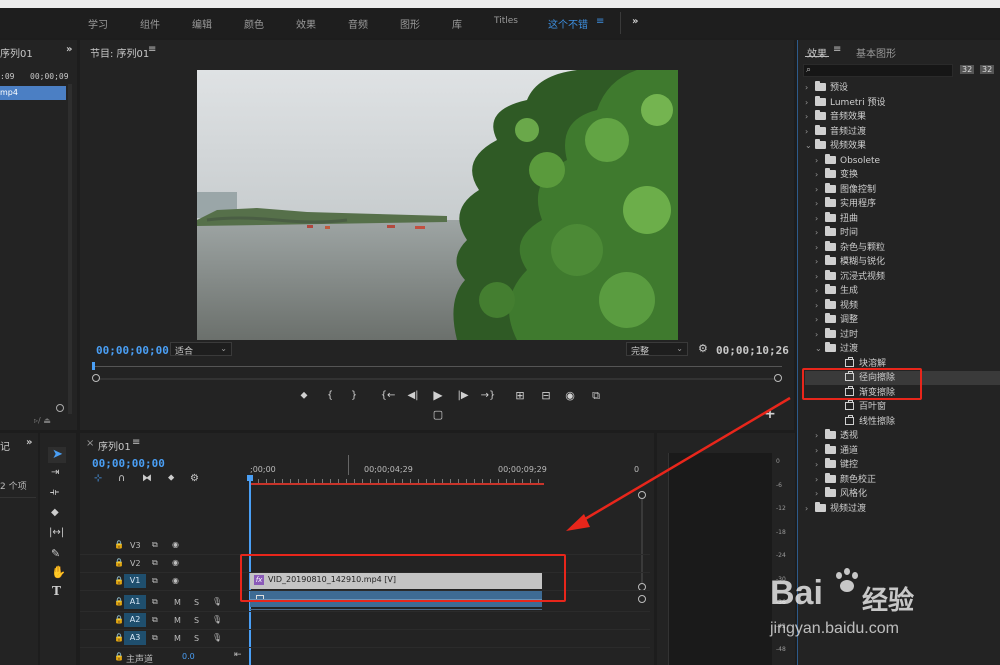  I want to click on watermark-url: jingyan.baidu.com, so click(834, 628).